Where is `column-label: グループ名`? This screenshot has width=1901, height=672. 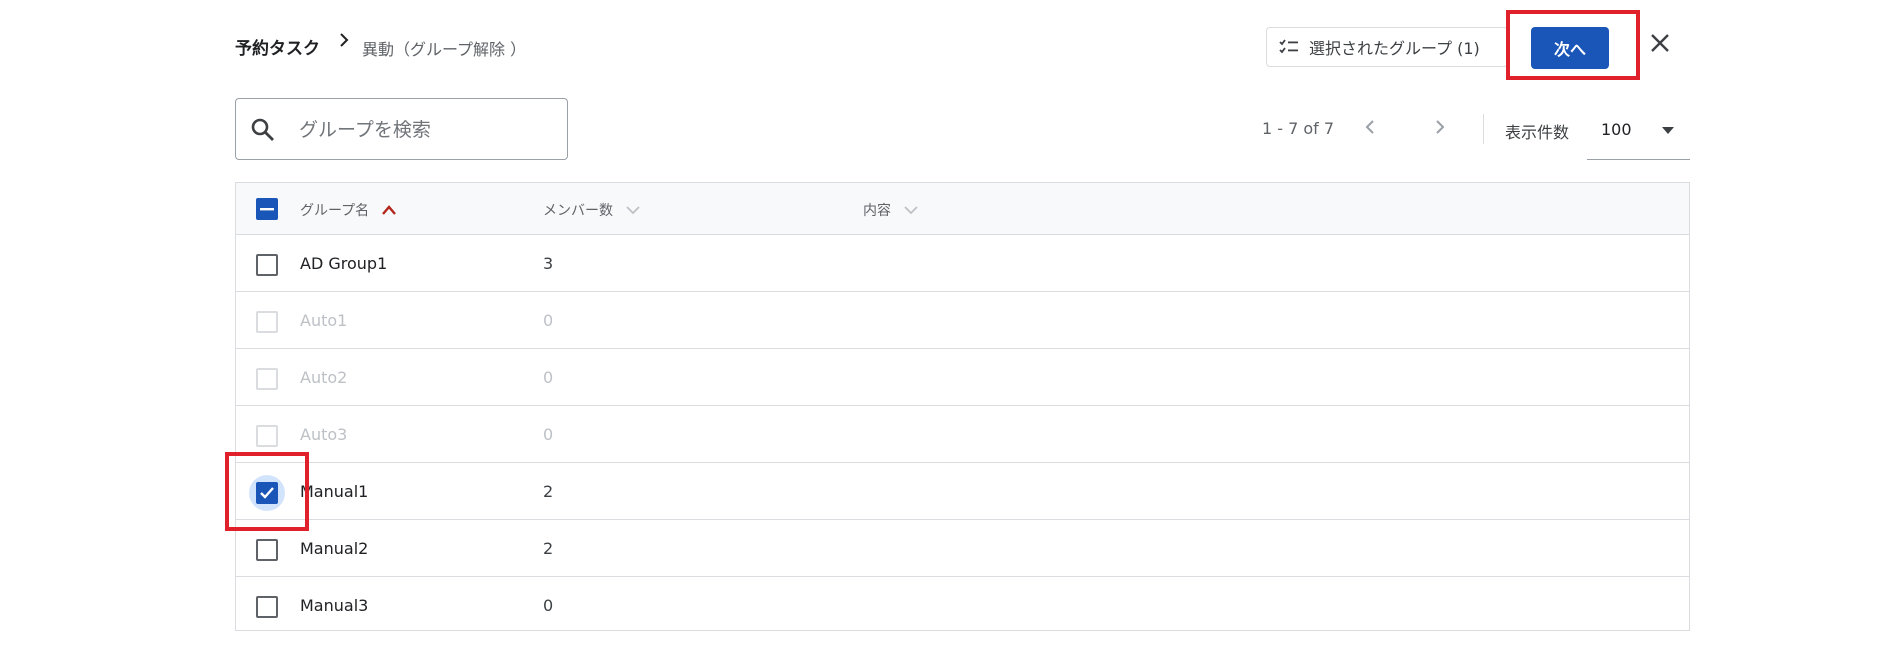
column-label: グループ名 is located at coordinates (335, 211).